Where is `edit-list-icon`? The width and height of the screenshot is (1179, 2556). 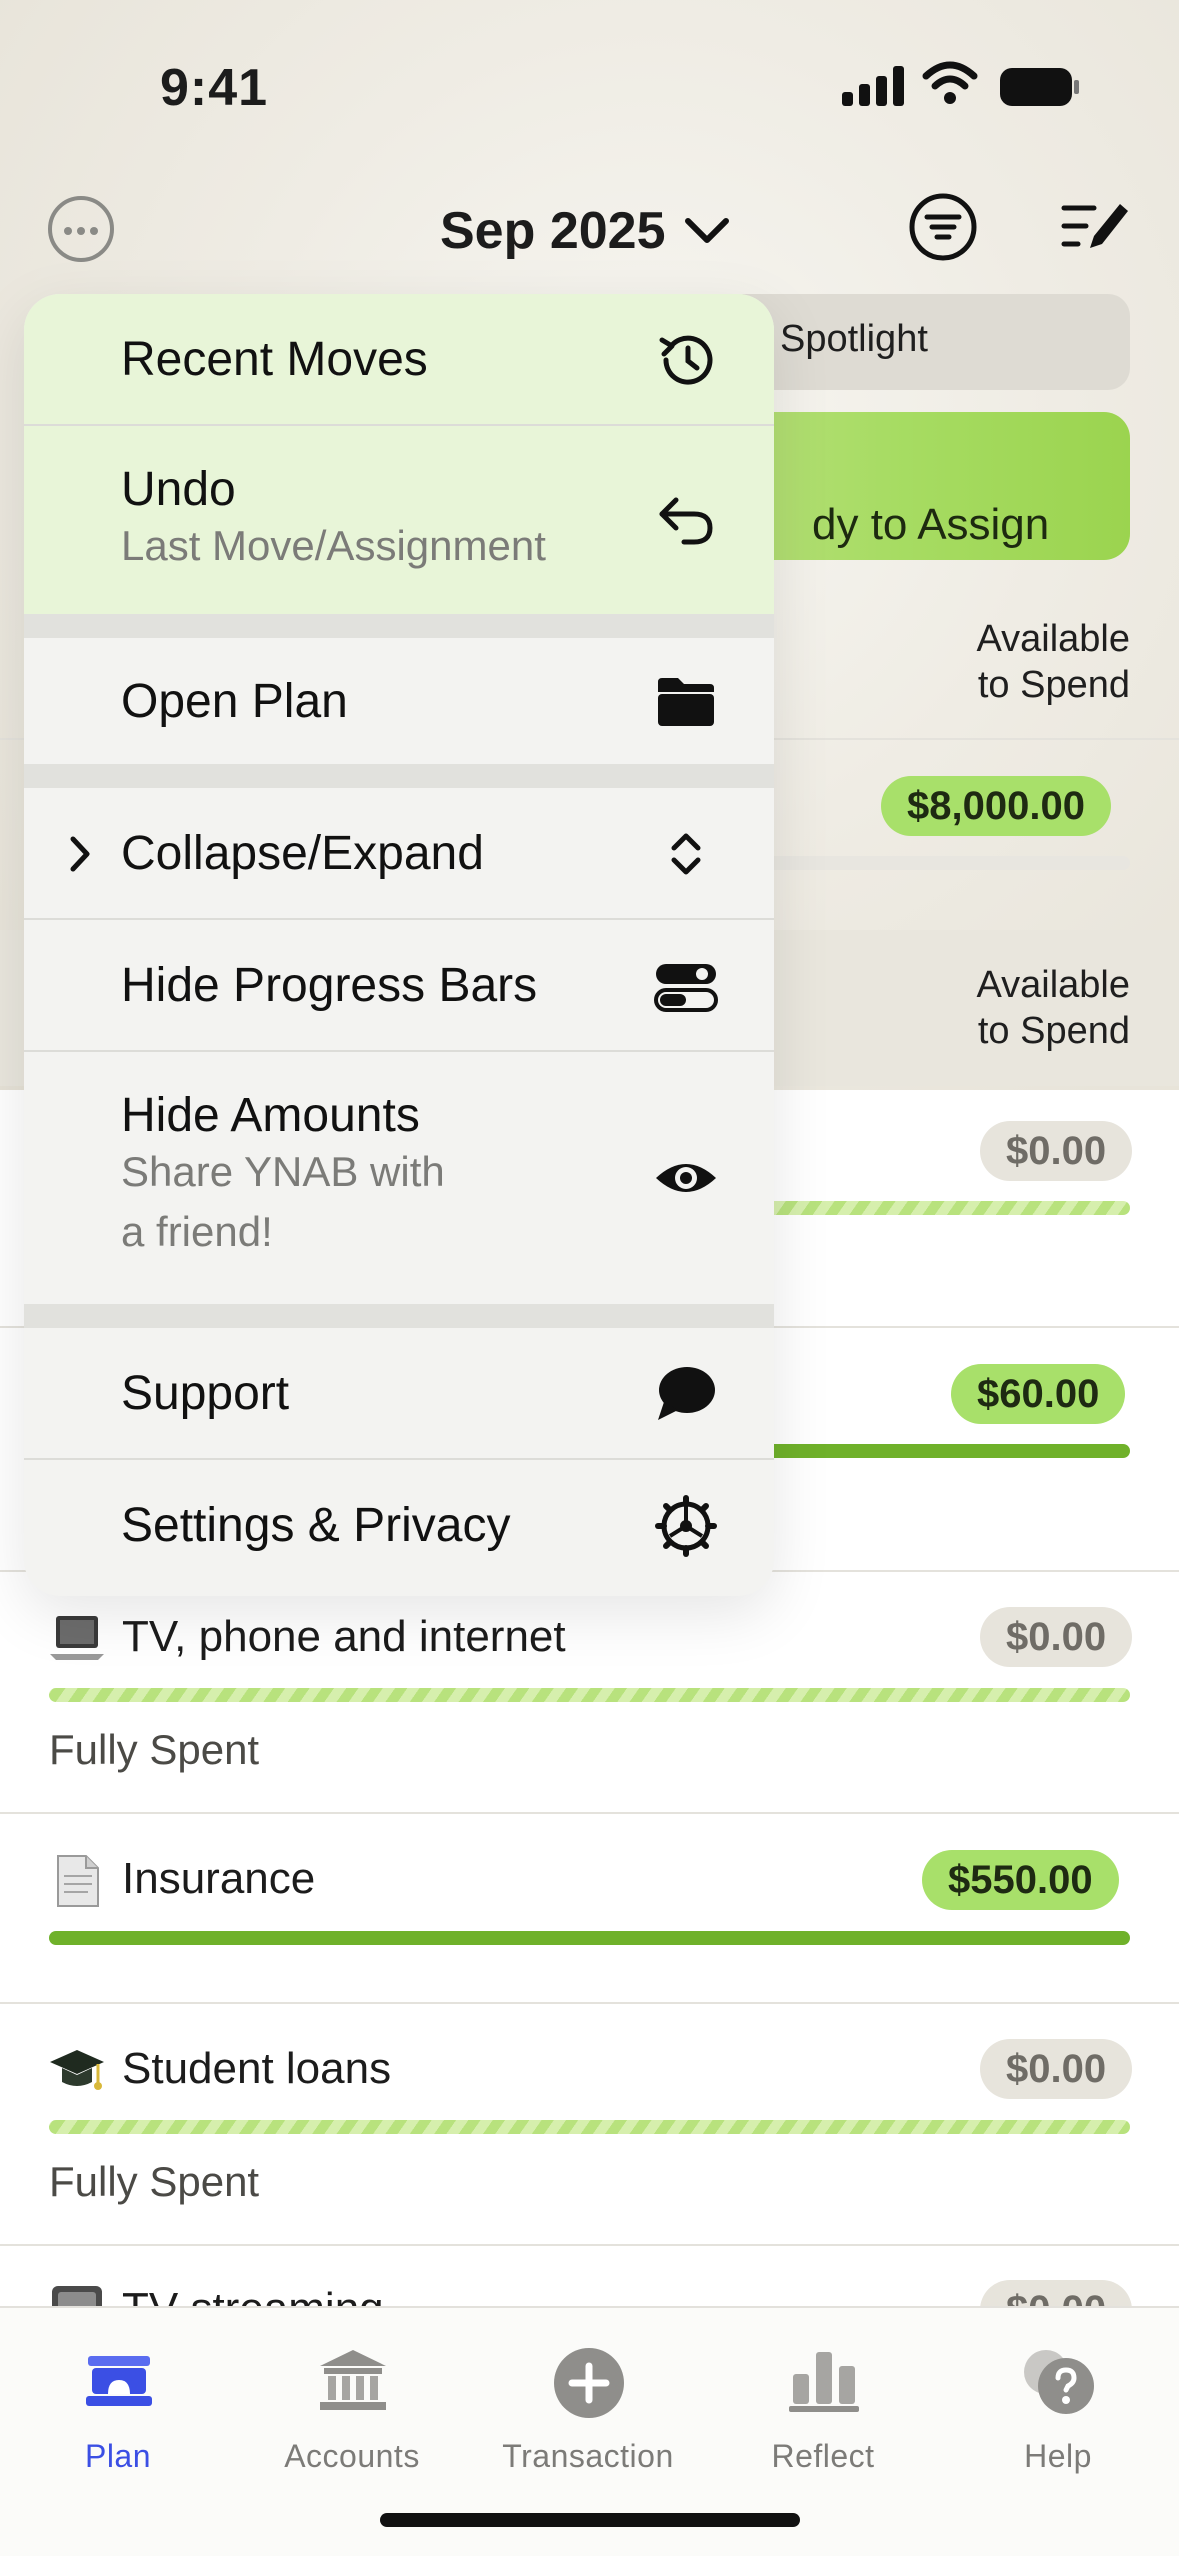 edit-list-icon is located at coordinates (1095, 227).